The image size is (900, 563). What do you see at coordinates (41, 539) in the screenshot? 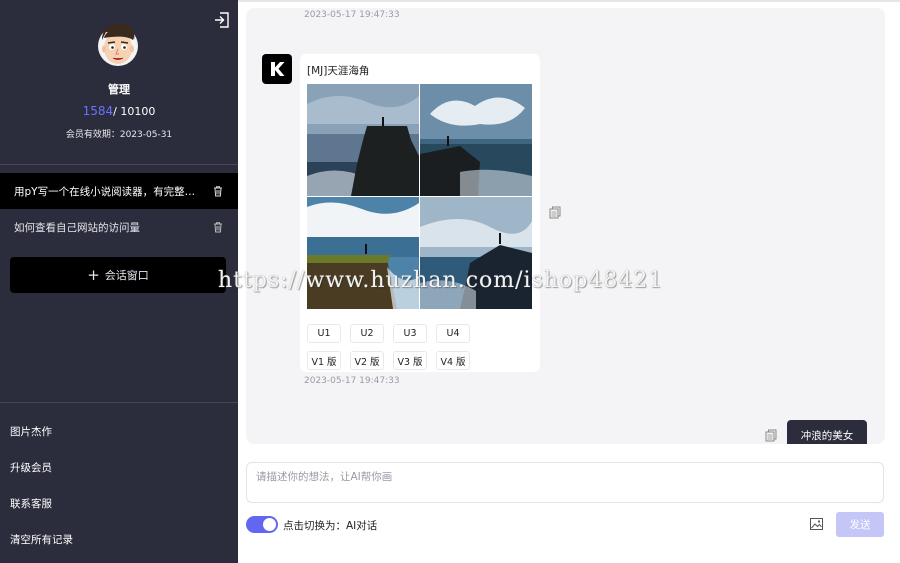
I see `menu-item-clear-history: 清空所有记录` at bounding box center [41, 539].